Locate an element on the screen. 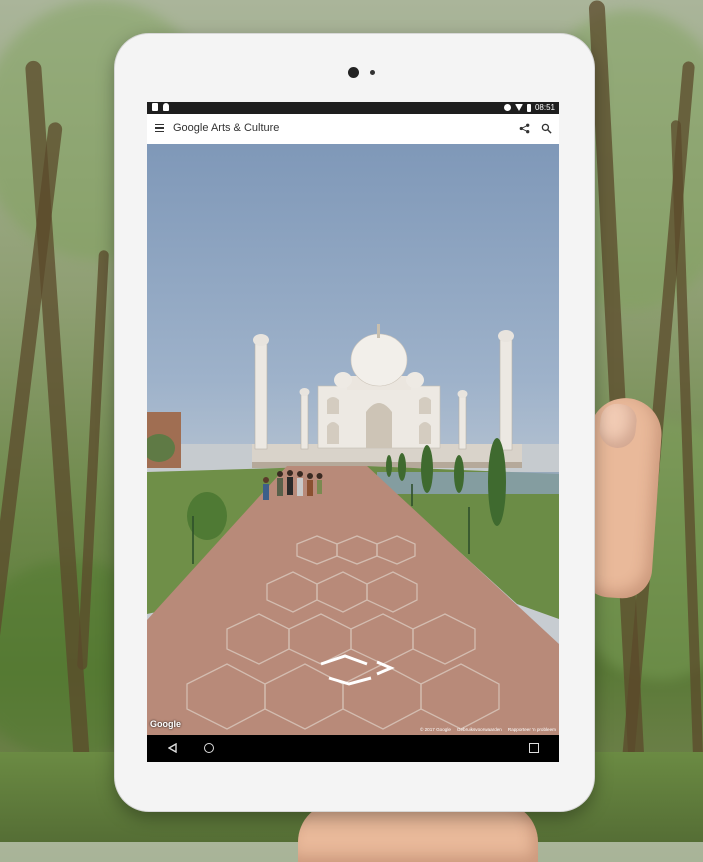 The height and width of the screenshot is (862, 703). search-icon is located at coordinates (546, 128).